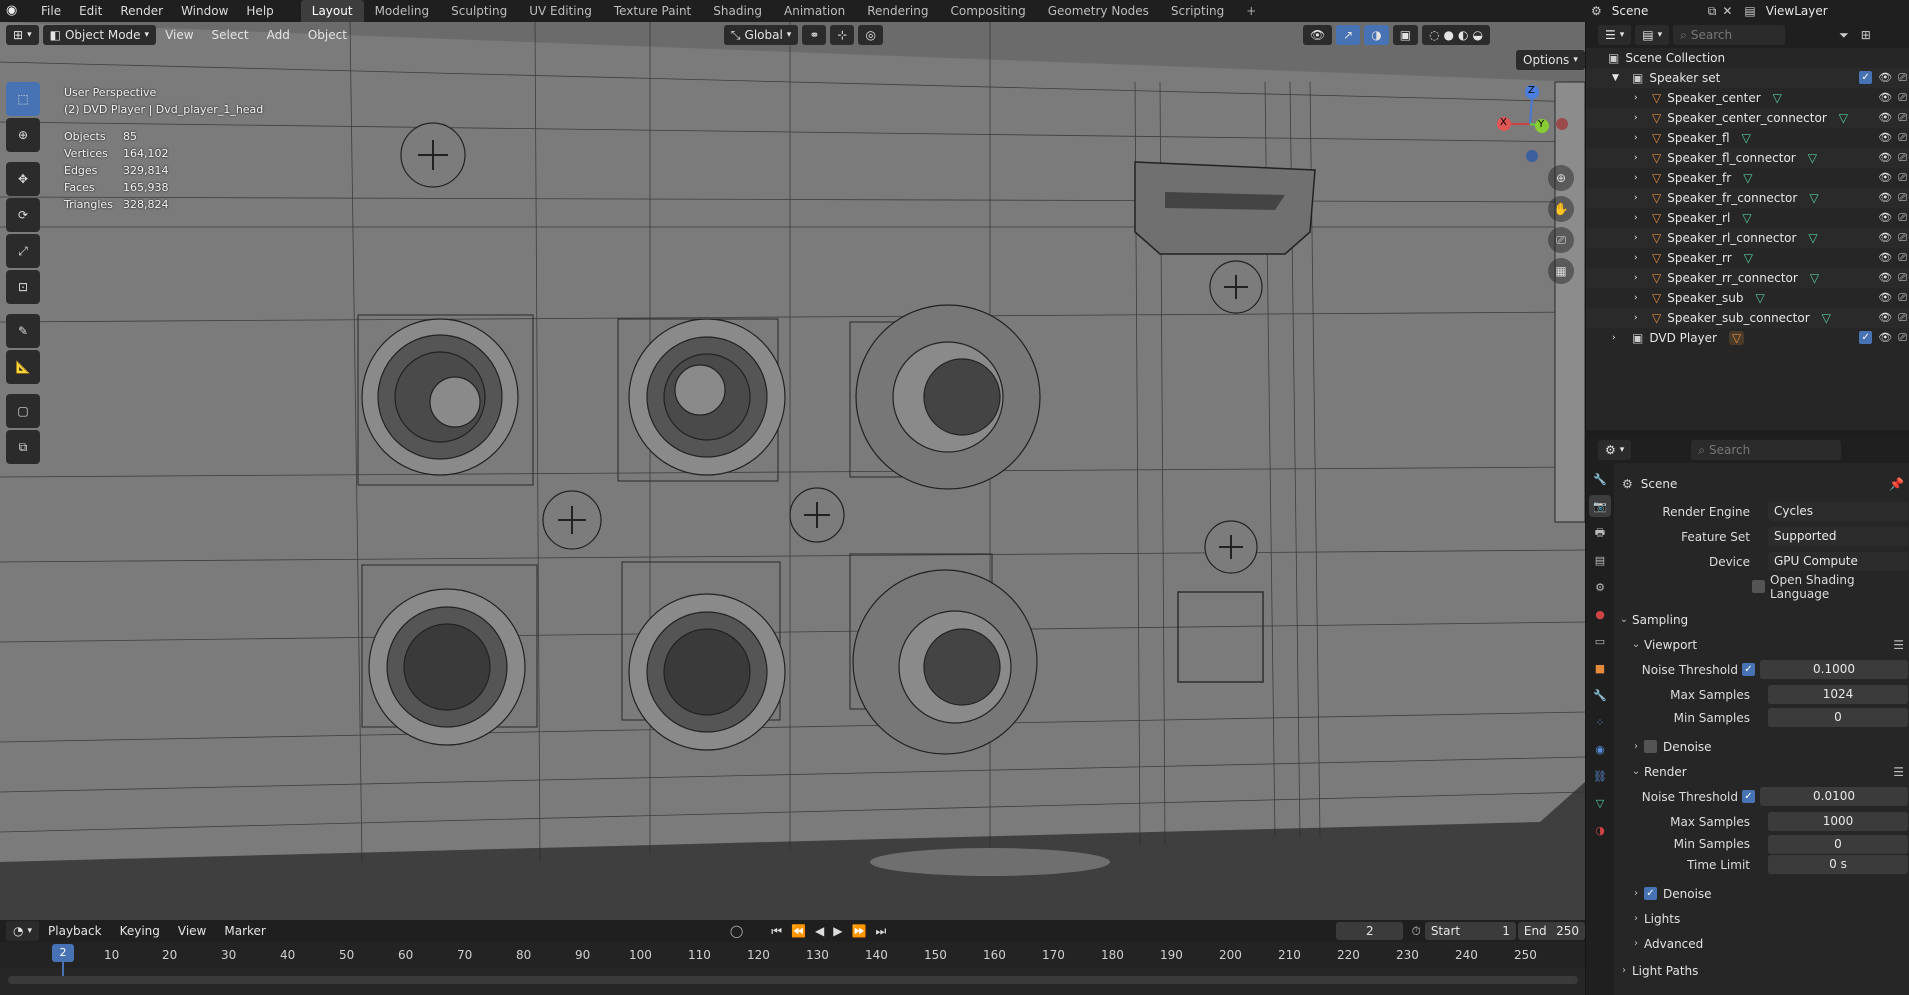  Describe the element at coordinates (23, 251) in the screenshot. I see `scale-tool: ⤢` at that location.